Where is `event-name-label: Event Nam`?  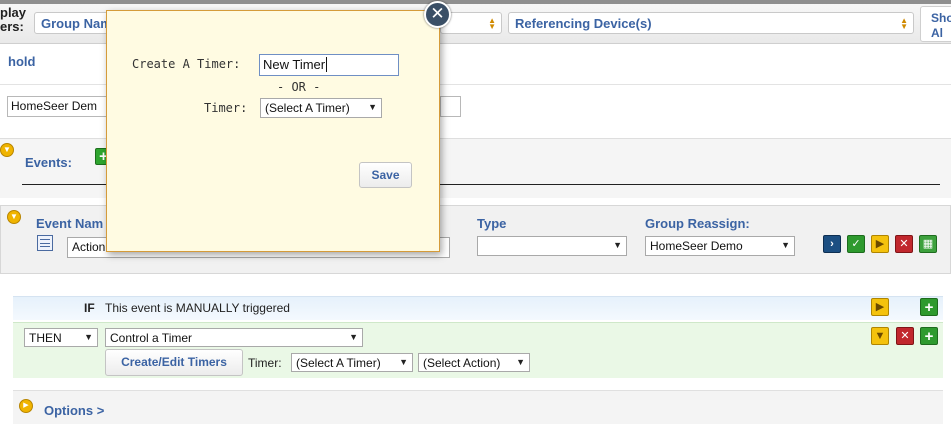 event-name-label: Event Nam is located at coordinates (70, 223).